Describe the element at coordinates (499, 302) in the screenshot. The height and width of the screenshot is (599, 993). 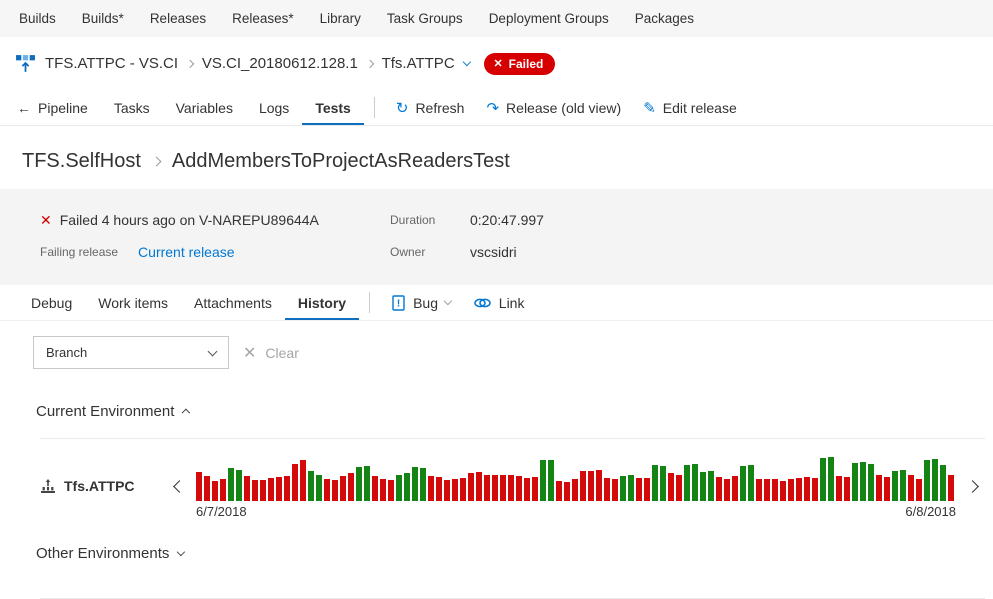
I see `link-button: Link` at that location.